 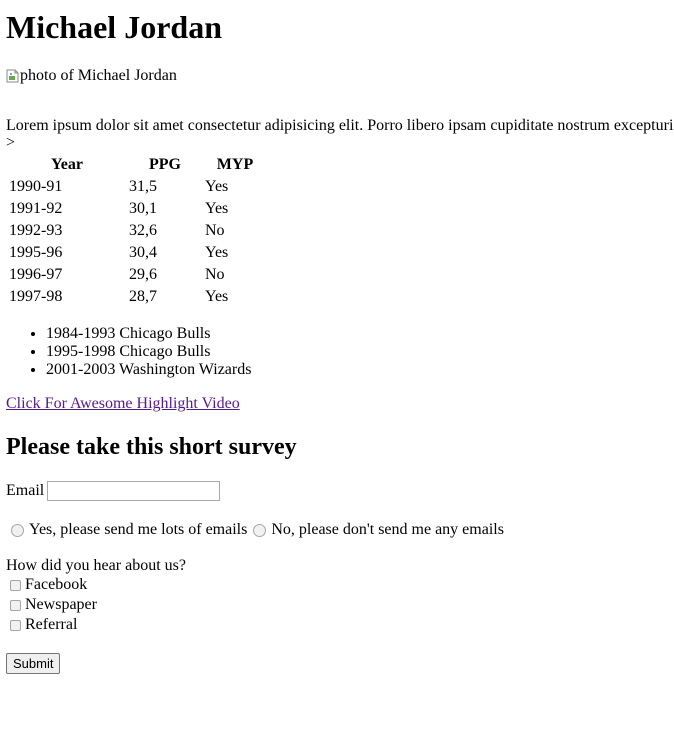 What do you see at coordinates (114, 27) in the screenshot?
I see `page-title: Michael Jordan` at bounding box center [114, 27].